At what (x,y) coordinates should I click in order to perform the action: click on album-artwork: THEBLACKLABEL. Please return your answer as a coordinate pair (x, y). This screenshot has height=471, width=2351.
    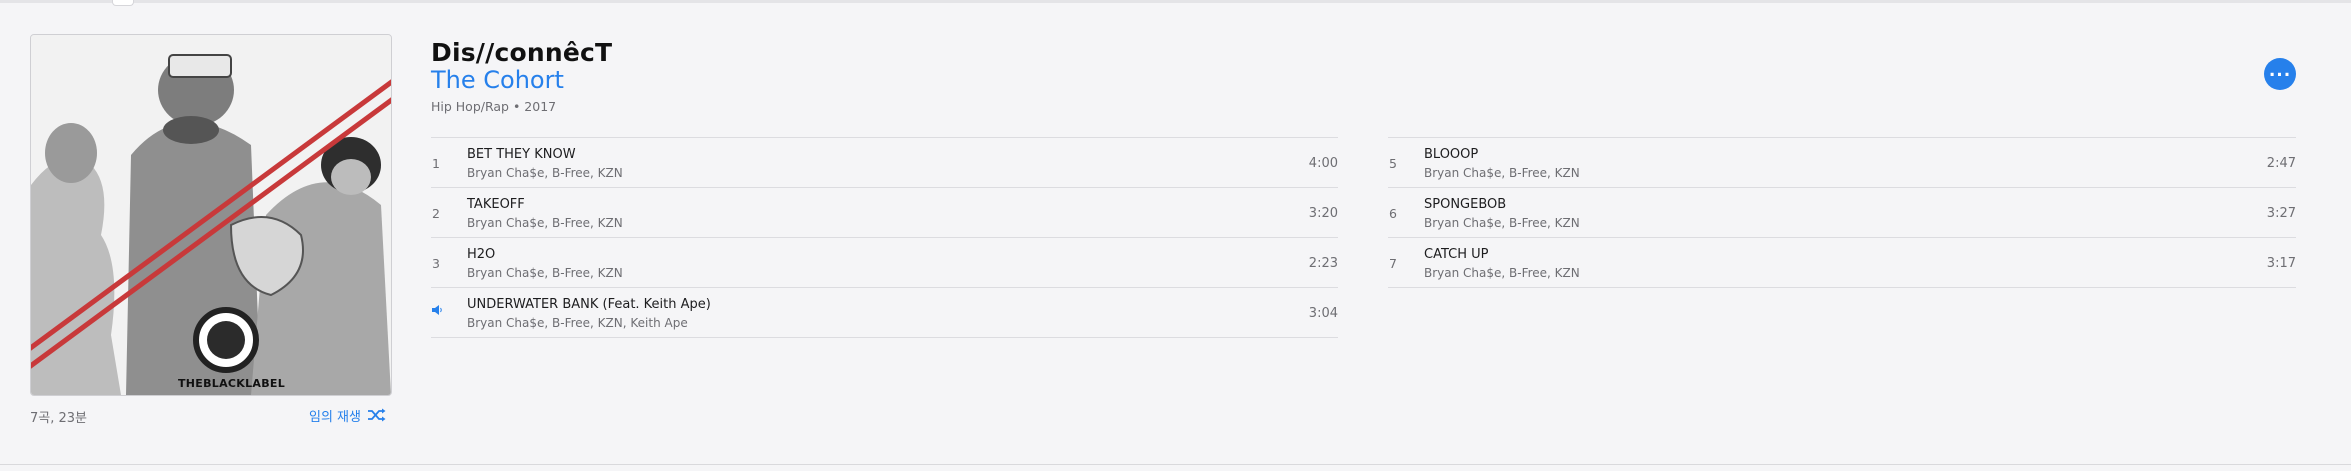
    Looking at the image, I should click on (211, 215).